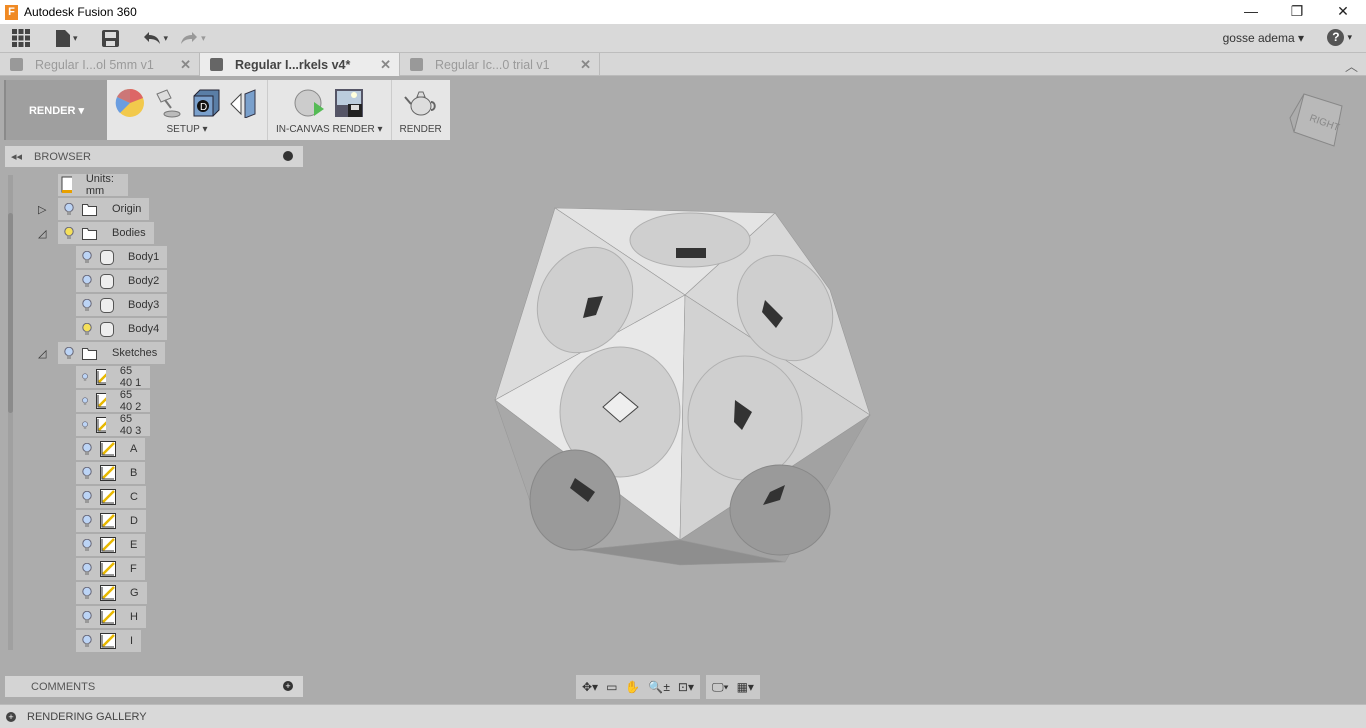  What do you see at coordinates (101, 401) in the screenshot?
I see `sketch-icon` at bounding box center [101, 401].